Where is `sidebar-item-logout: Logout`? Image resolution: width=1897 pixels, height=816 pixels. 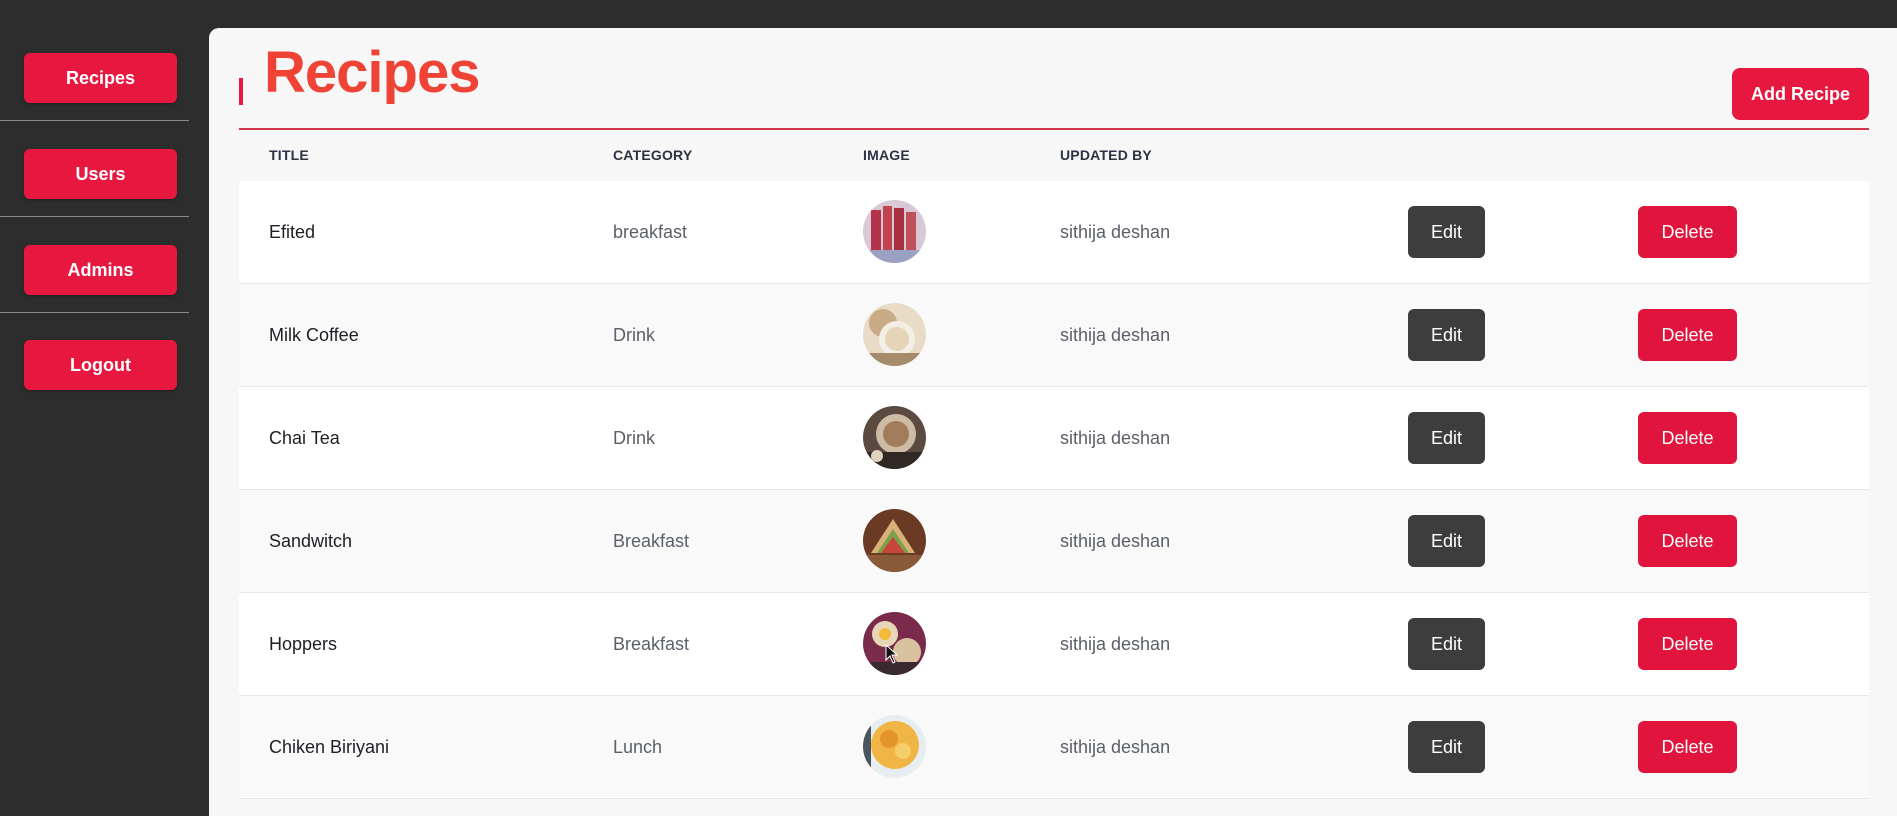
sidebar-item-logout: Logout is located at coordinates (94, 353).